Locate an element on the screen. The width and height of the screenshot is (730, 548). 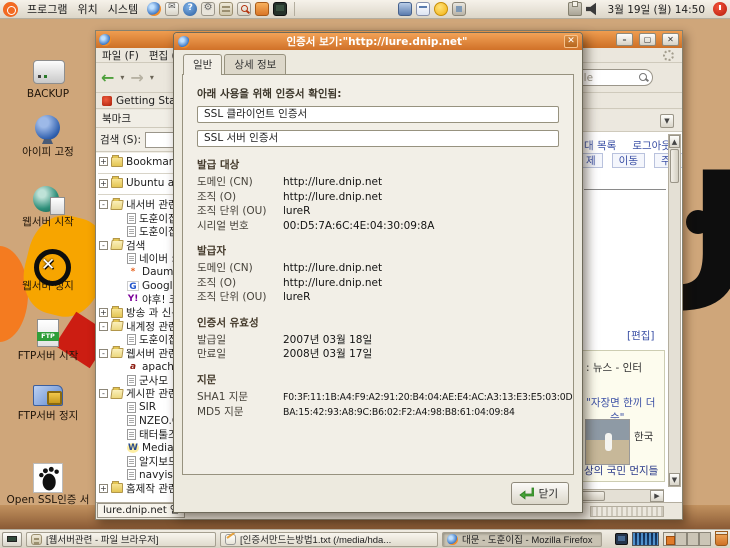
tree-item-label: SIR is located at coordinates (148, 407).